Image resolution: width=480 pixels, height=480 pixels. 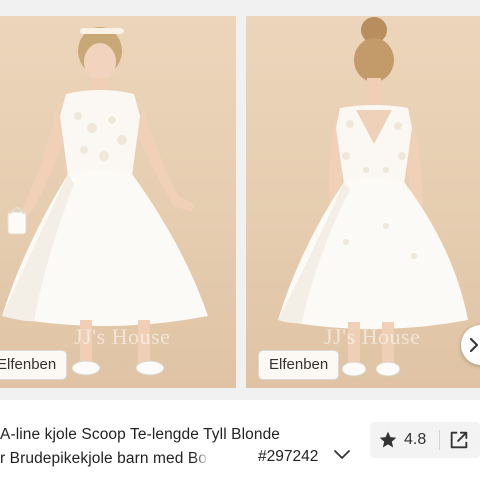 What do you see at coordinates (197, 458) in the screenshot?
I see `product-title-overflow: Bo` at bounding box center [197, 458].